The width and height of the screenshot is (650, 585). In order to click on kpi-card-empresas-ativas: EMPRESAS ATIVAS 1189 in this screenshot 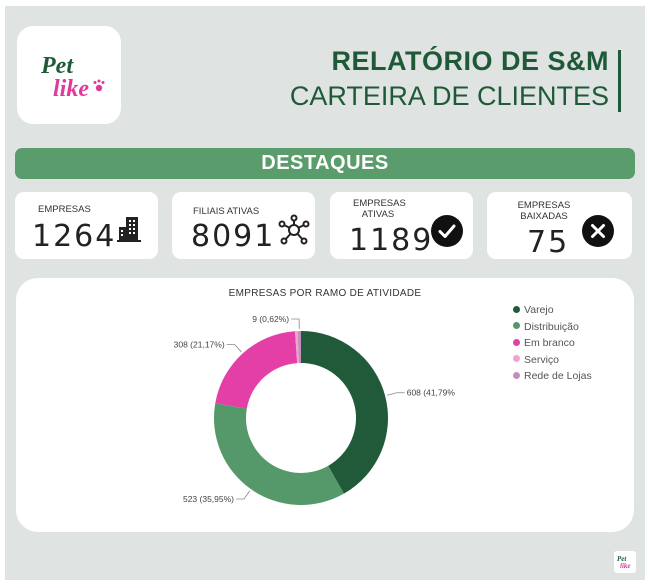, I will do `click(401, 225)`.